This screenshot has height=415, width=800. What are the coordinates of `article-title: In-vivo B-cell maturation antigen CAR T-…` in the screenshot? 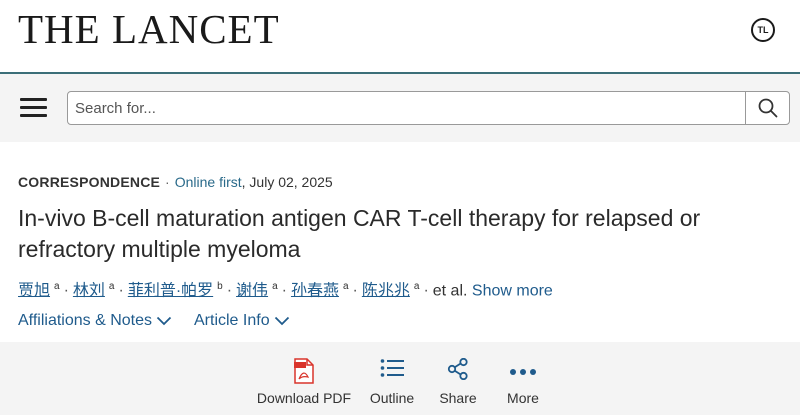 It's located at (359, 233).